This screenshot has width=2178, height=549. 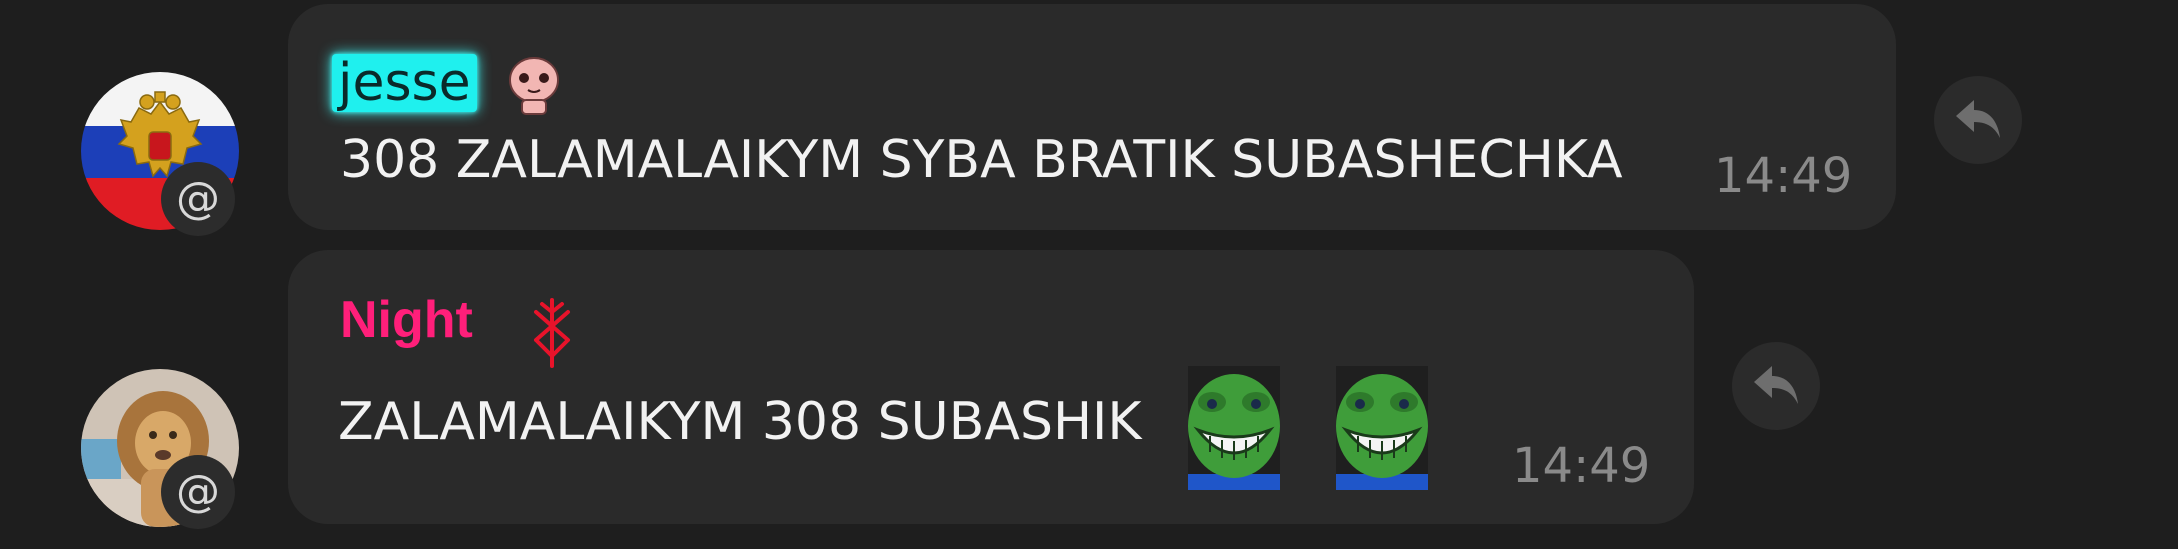 What do you see at coordinates (534, 86) in the screenshot?
I see `pink-baby-head-icon` at bounding box center [534, 86].